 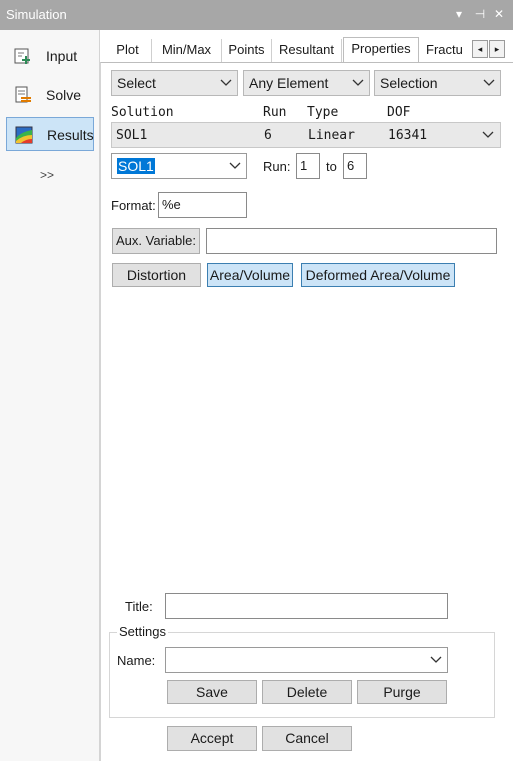 I want to click on tab-properties: Properties, so click(x=381, y=50).